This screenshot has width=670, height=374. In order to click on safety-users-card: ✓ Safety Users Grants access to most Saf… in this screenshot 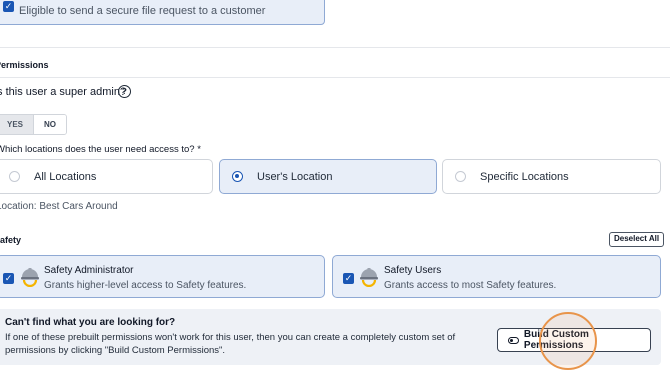, I will do `click(496, 276)`.